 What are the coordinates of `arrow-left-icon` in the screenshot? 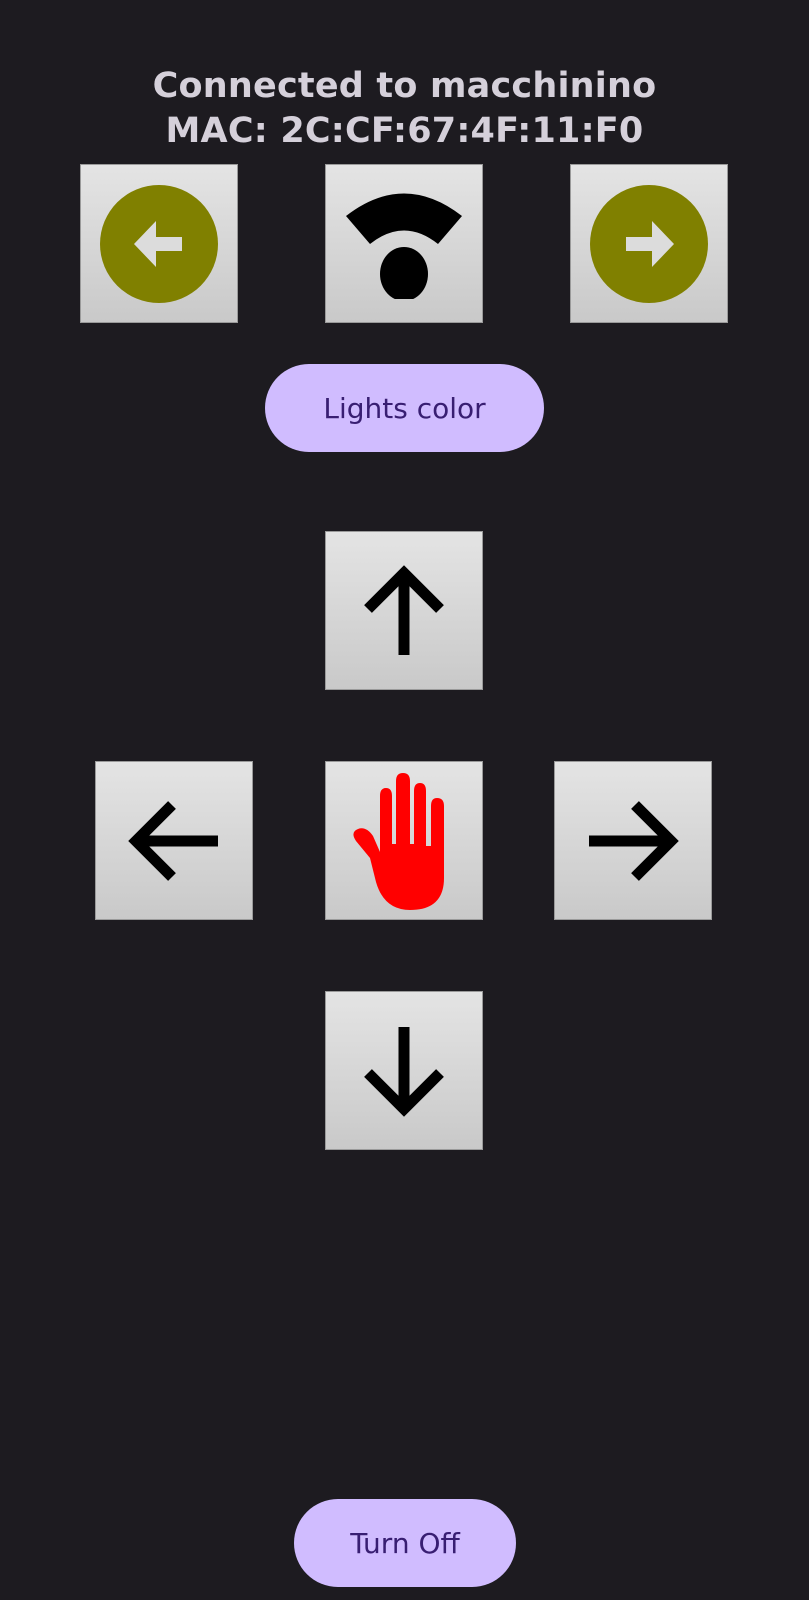 It's located at (173, 840).